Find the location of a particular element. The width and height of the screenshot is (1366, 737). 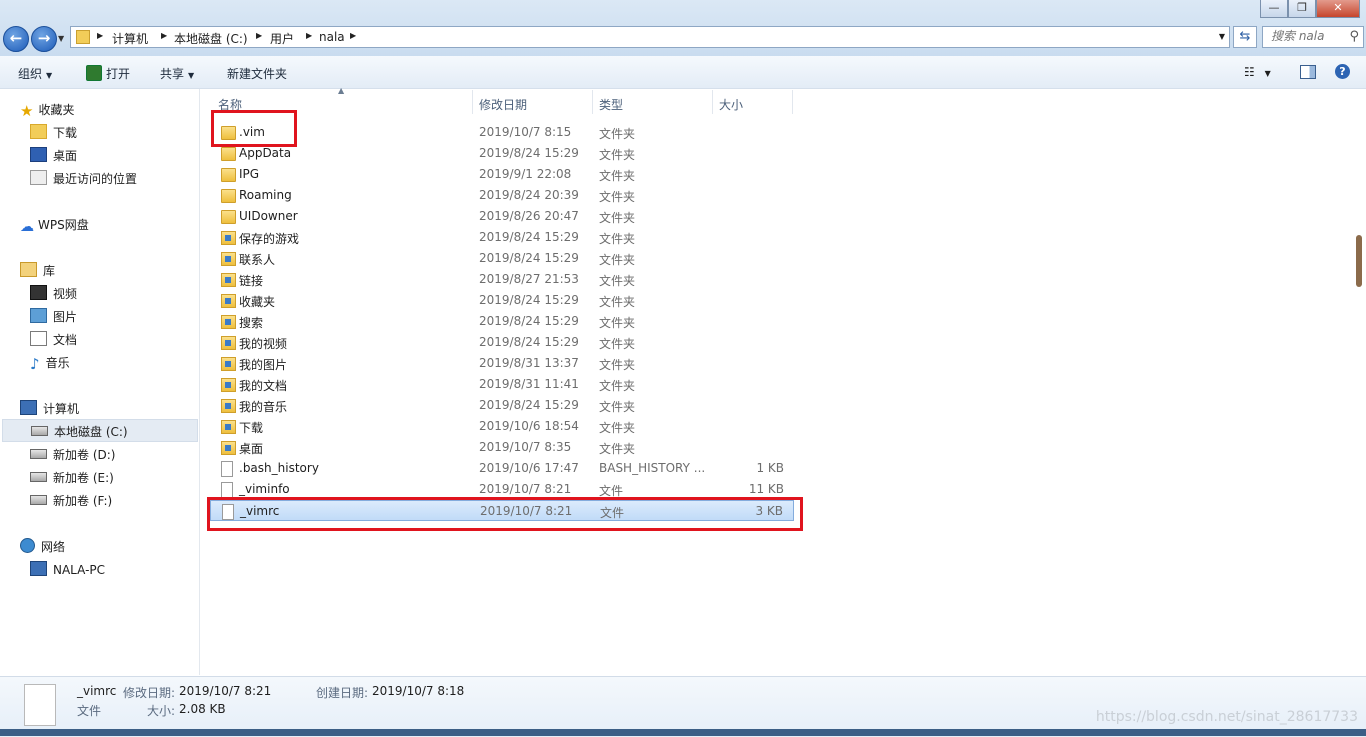

minimize-icon: — is located at coordinates (1274, 9).